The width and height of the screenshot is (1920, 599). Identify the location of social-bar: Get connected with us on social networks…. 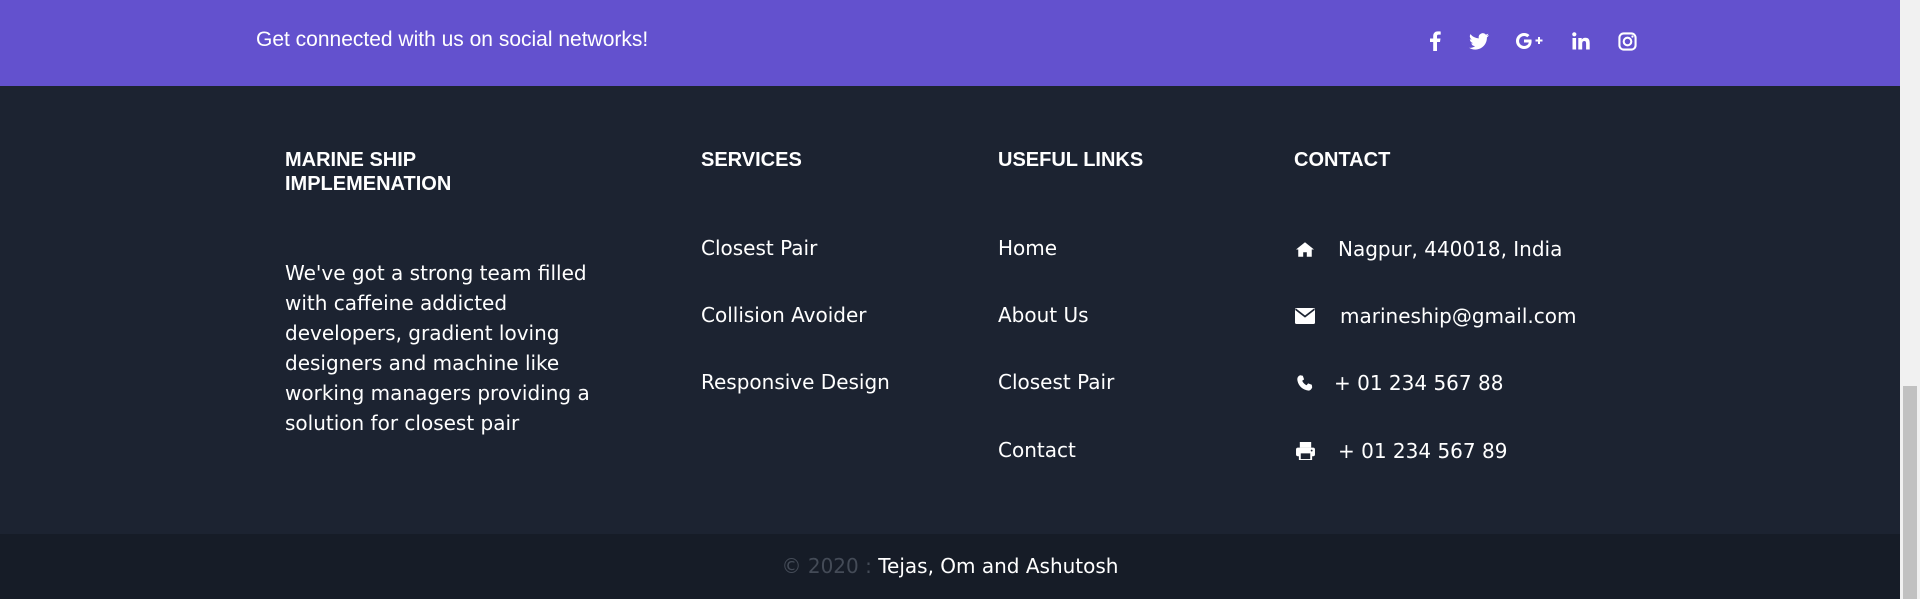
(950, 43).